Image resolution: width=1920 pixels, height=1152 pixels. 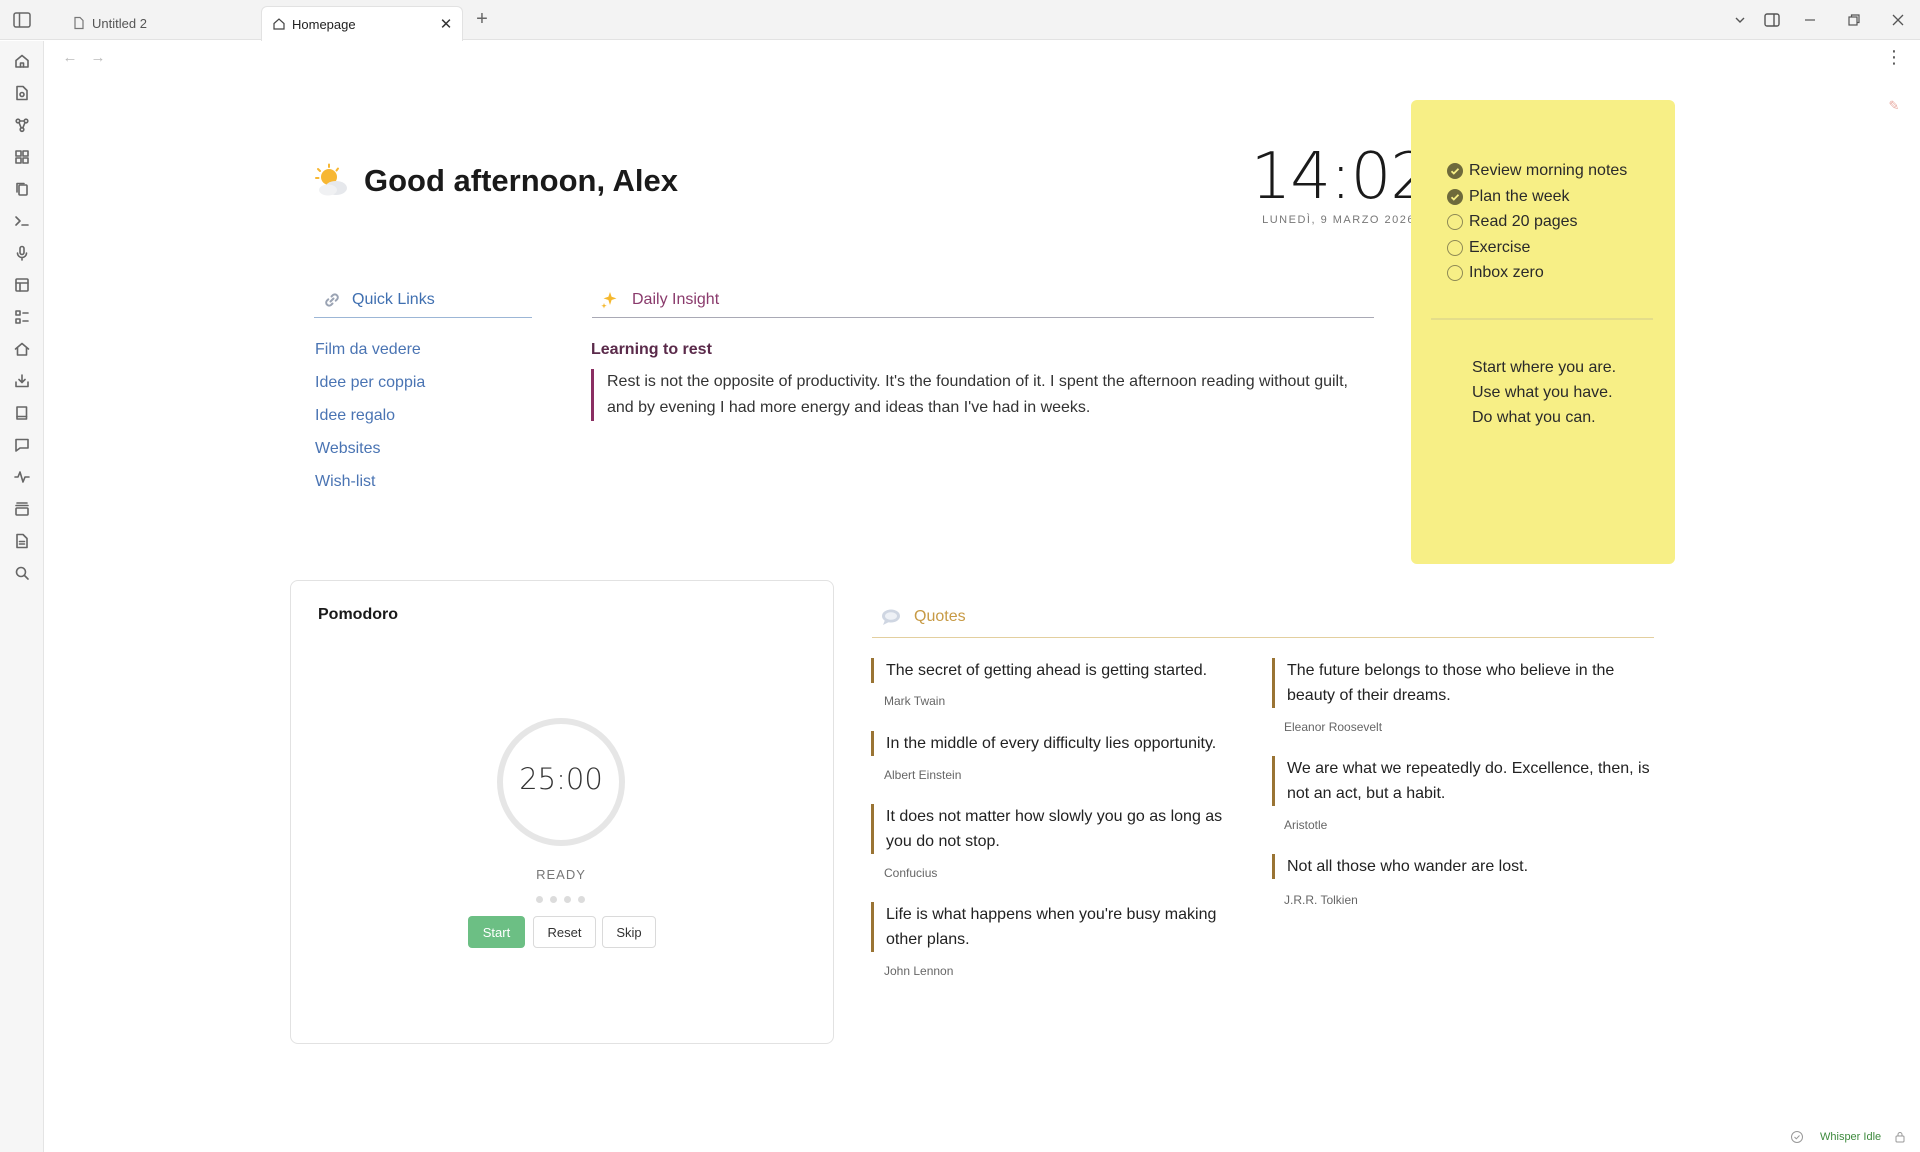 What do you see at coordinates (22, 221) in the screenshot?
I see `terminal-icon` at bounding box center [22, 221].